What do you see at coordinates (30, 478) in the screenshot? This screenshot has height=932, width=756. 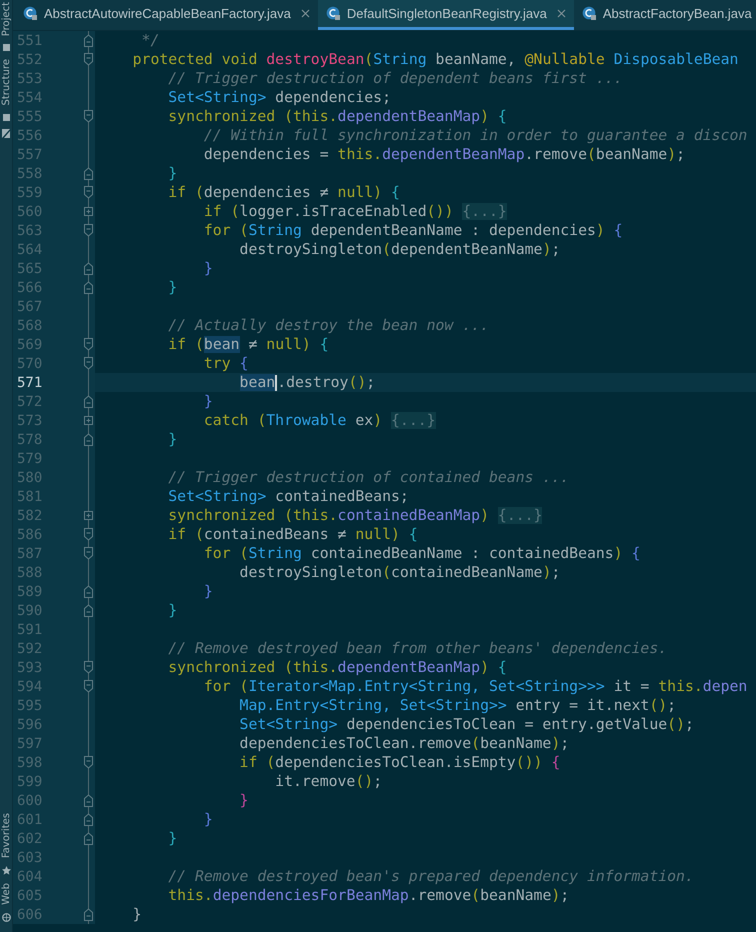 I see `line-number: 580` at bounding box center [30, 478].